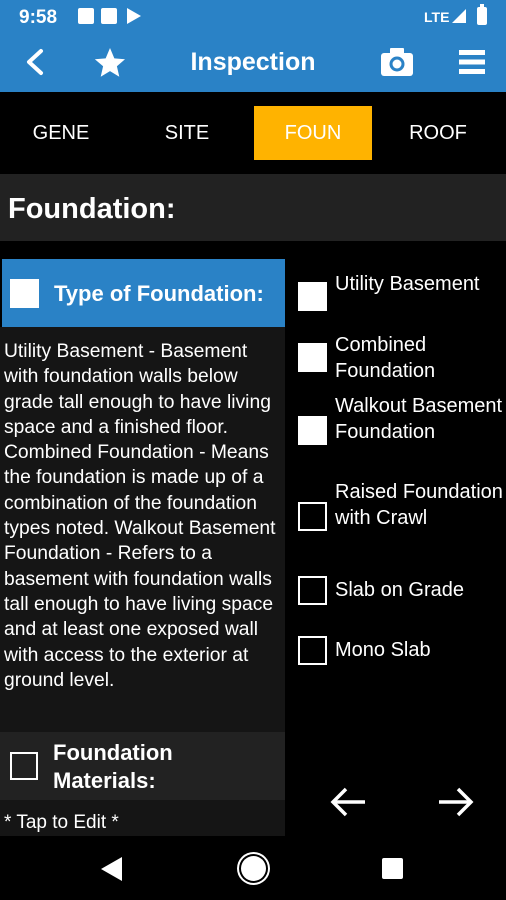 Image resolution: width=506 pixels, height=900 pixels. What do you see at coordinates (134, 16) in the screenshot?
I see `play-store-icon` at bounding box center [134, 16].